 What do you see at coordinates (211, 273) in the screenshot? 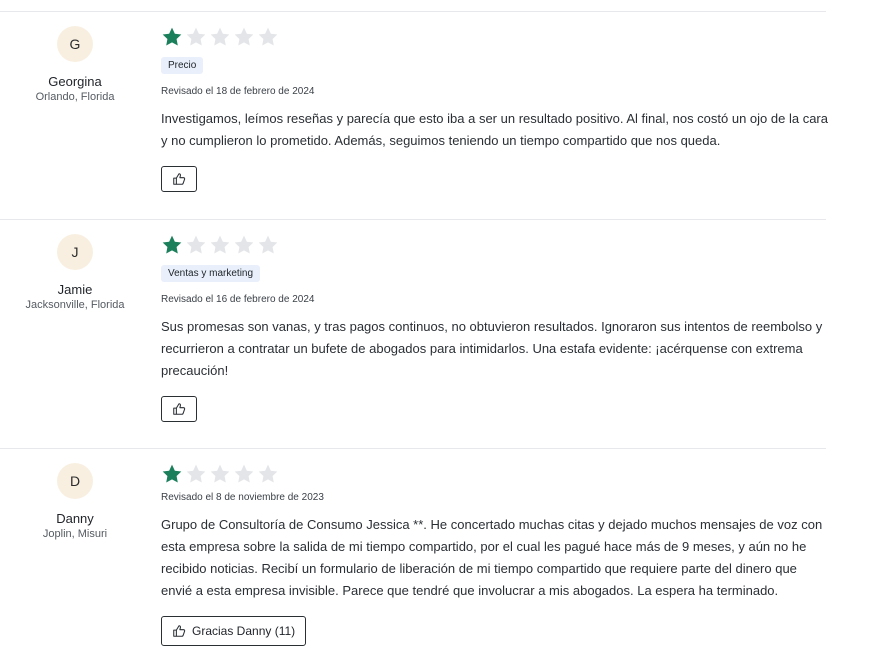
I see `review-tag: Ventas y marketing` at bounding box center [211, 273].